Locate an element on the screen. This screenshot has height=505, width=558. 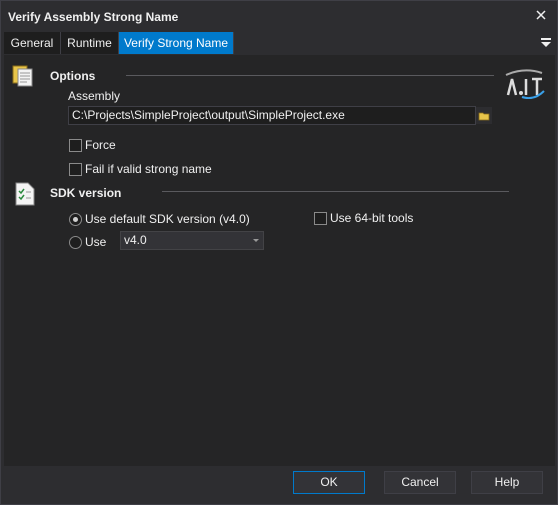
sdk-section-title: SDK version is located at coordinates (86, 193).